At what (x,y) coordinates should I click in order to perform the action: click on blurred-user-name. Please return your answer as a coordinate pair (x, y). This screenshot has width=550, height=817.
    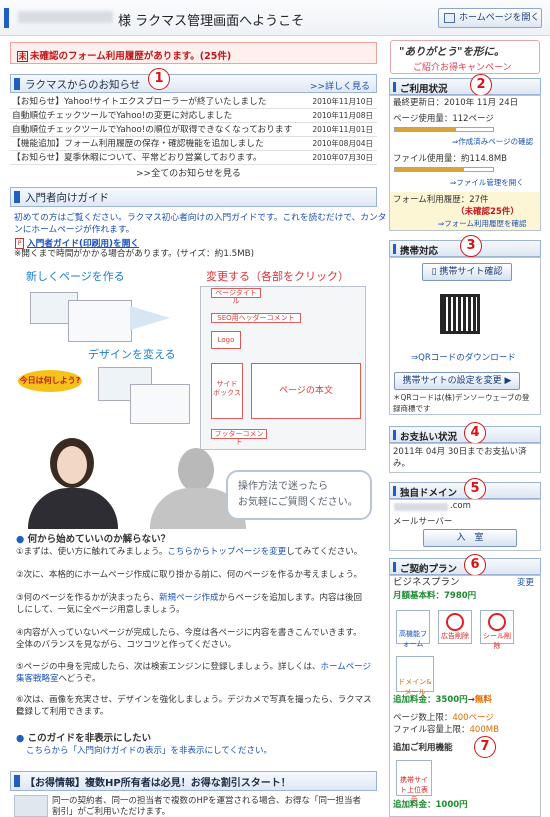
    Looking at the image, I should click on (65, 17).